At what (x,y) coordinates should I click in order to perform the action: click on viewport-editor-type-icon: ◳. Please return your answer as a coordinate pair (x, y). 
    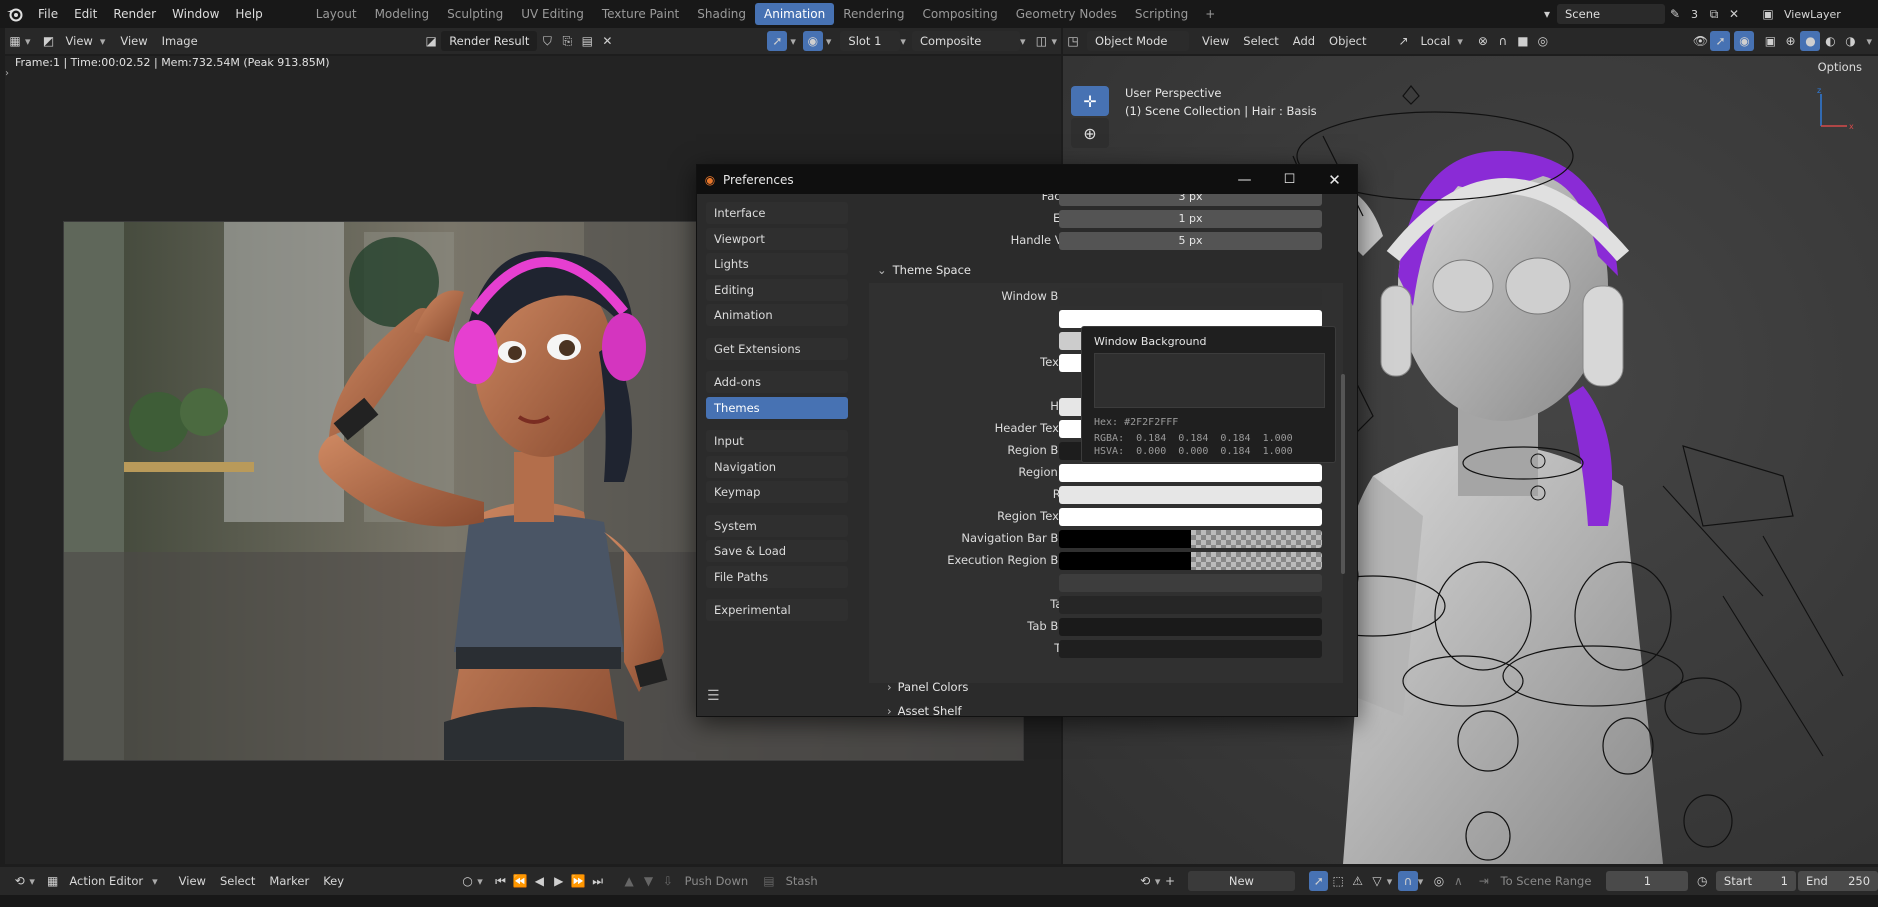
    Looking at the image, I should click on (1073, 41).